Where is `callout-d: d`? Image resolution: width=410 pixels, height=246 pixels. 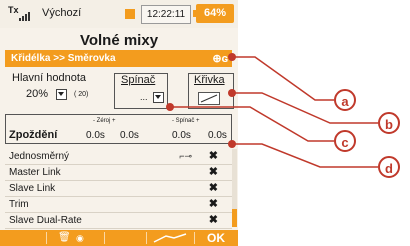
callout-d: d is located at coordinates (389, 167).